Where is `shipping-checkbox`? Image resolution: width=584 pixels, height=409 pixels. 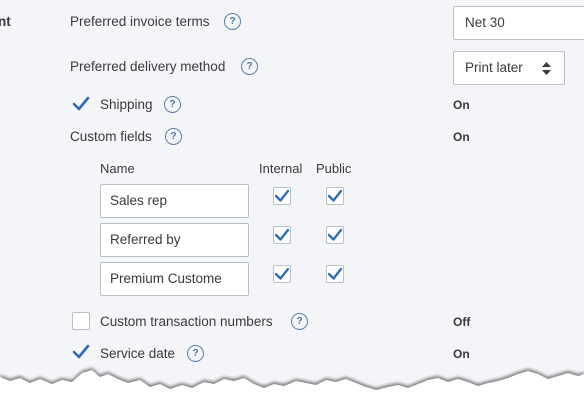
shipping-checkbox is located at coordinates (81, 104).